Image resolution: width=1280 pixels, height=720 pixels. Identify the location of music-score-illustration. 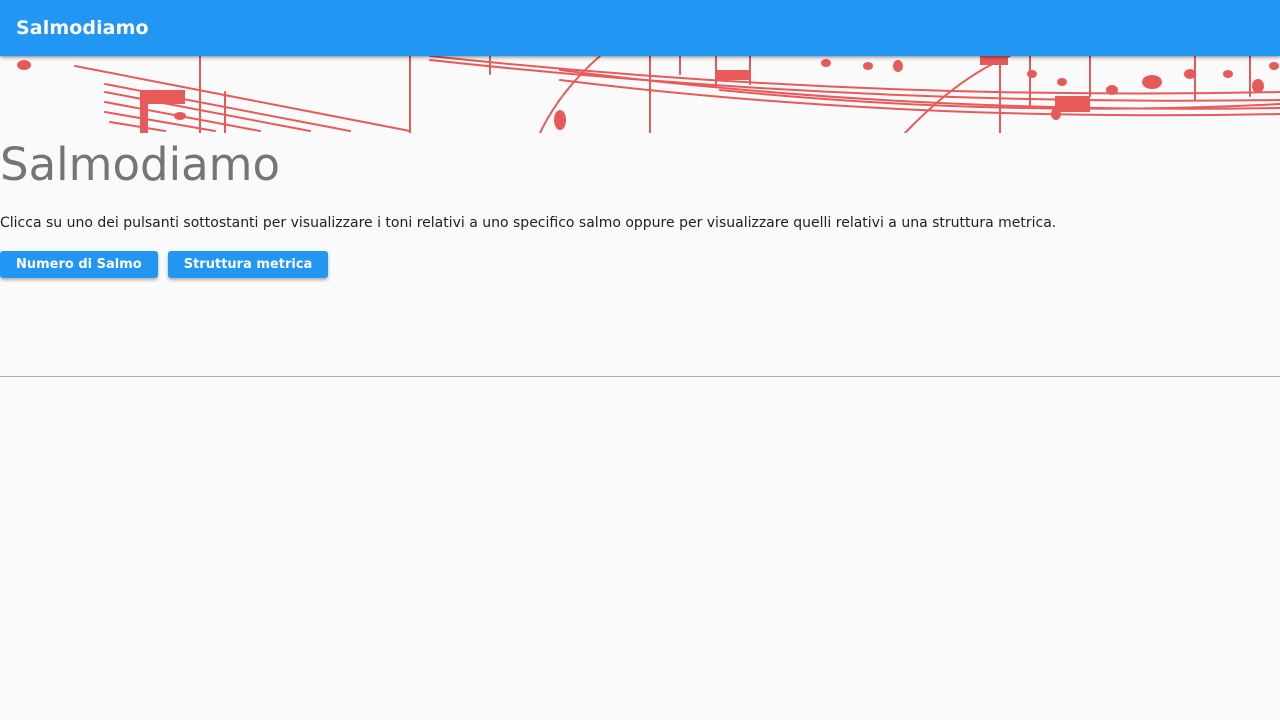
(648, 94).